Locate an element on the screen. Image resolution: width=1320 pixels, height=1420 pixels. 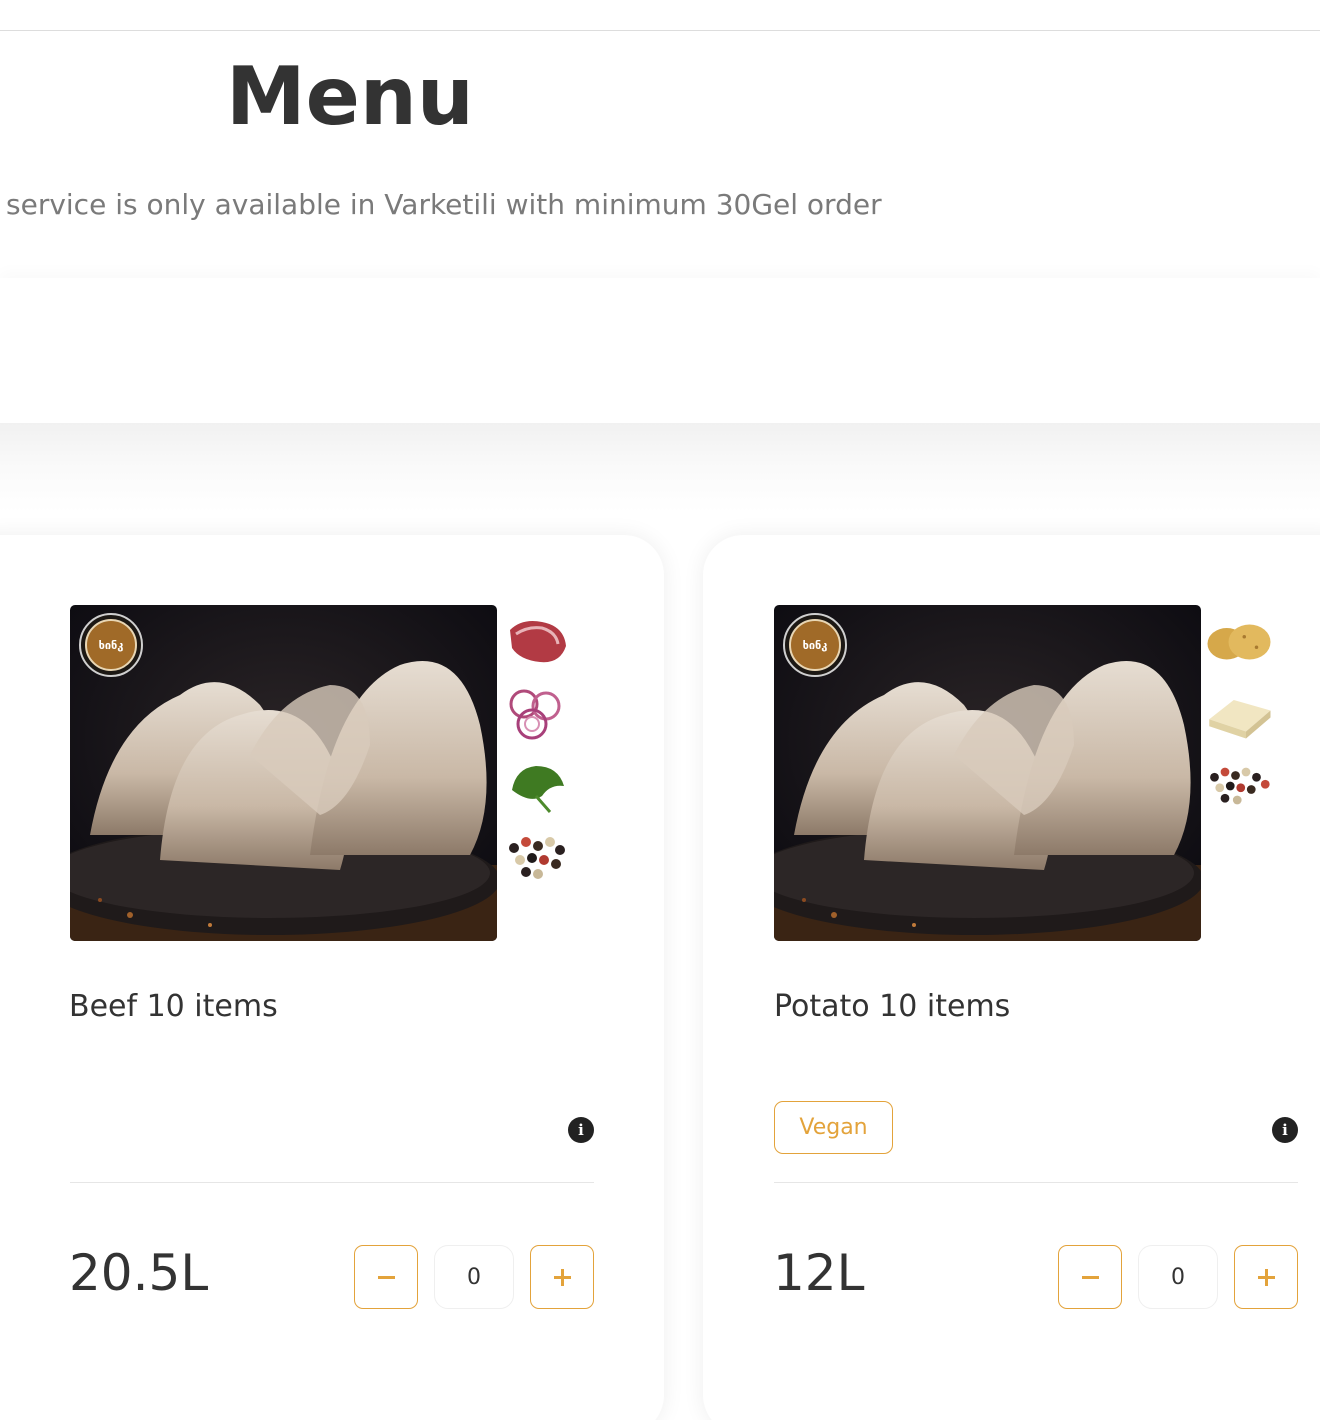
category-bar is located at coordinates (660, 350).